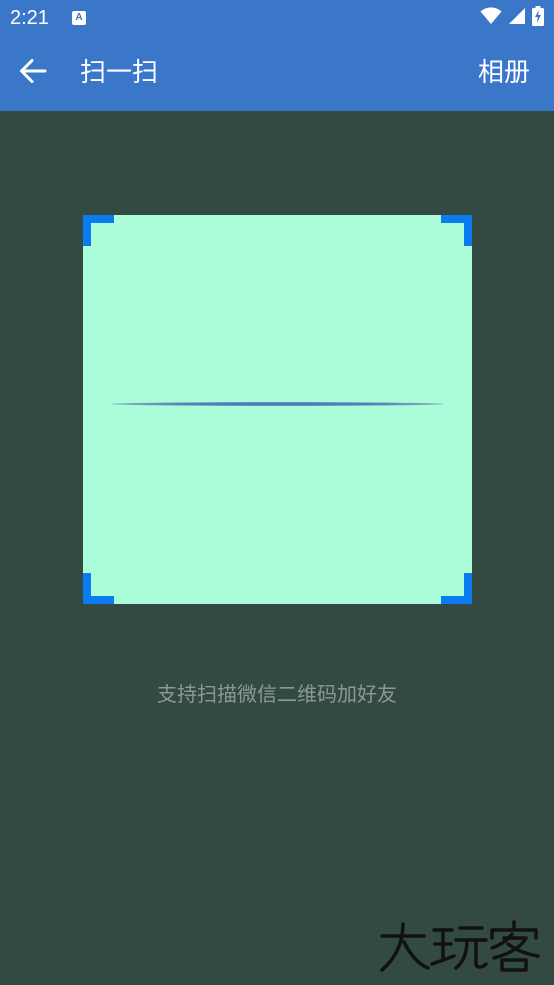  I want to click on scan-line, so click(277, 404).